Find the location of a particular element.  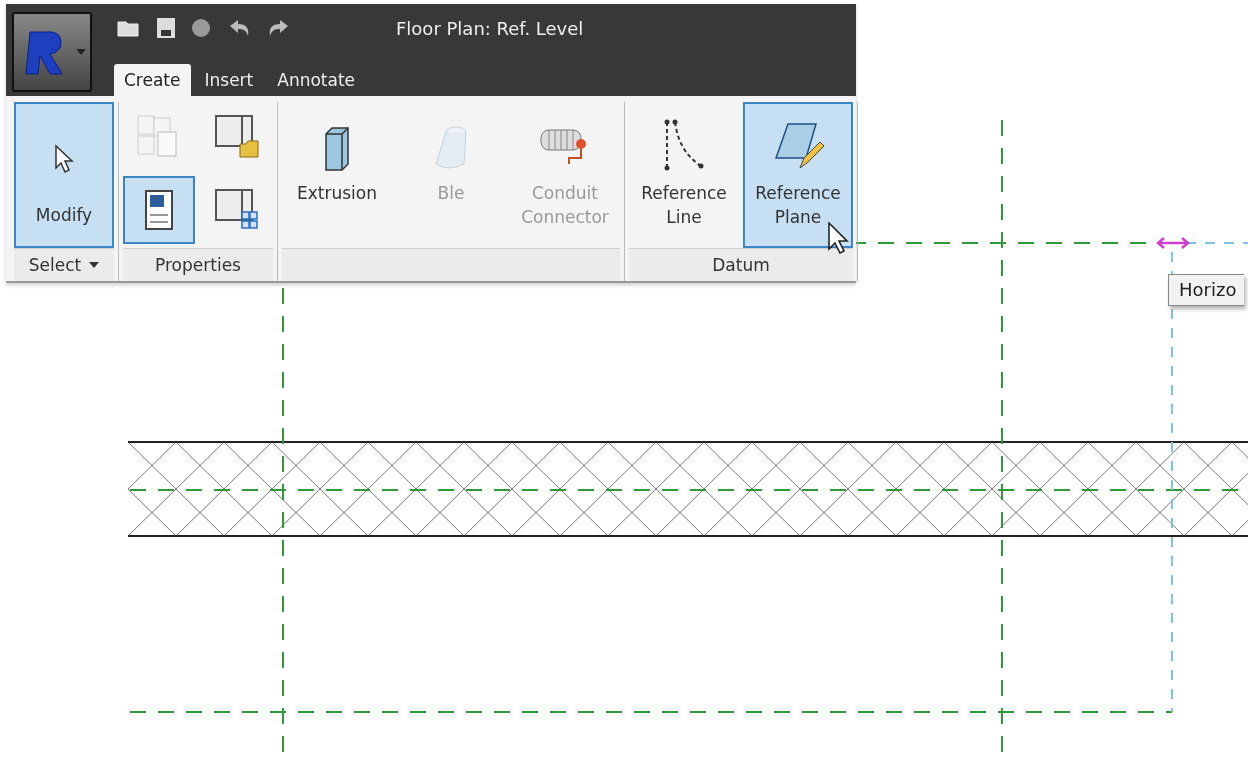

ribbon-tab: Insert is located at coordinates (229, 80).